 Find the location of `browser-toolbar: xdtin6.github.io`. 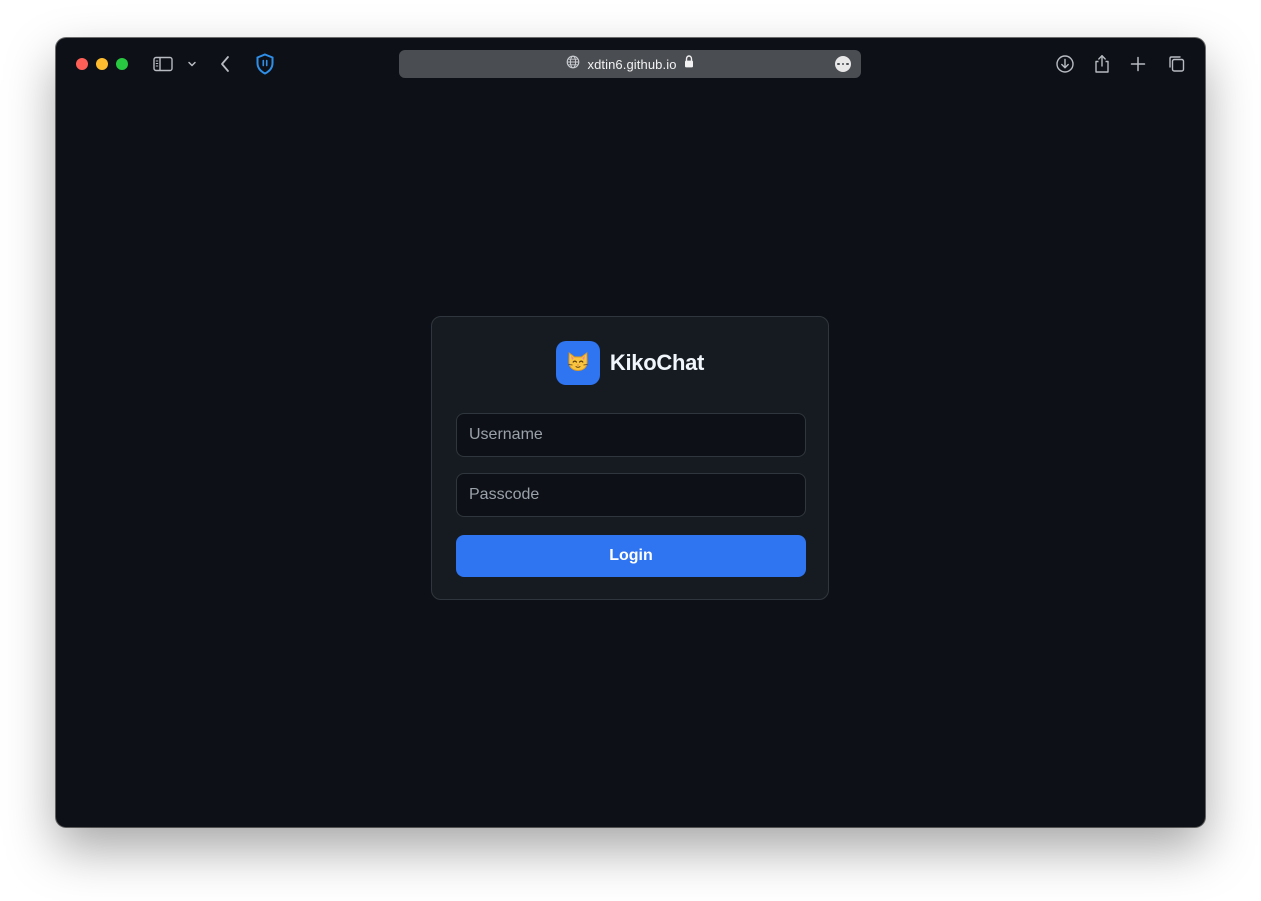

browser-toolbar: xdtin6.github.io is located at coordinates (630, 64).